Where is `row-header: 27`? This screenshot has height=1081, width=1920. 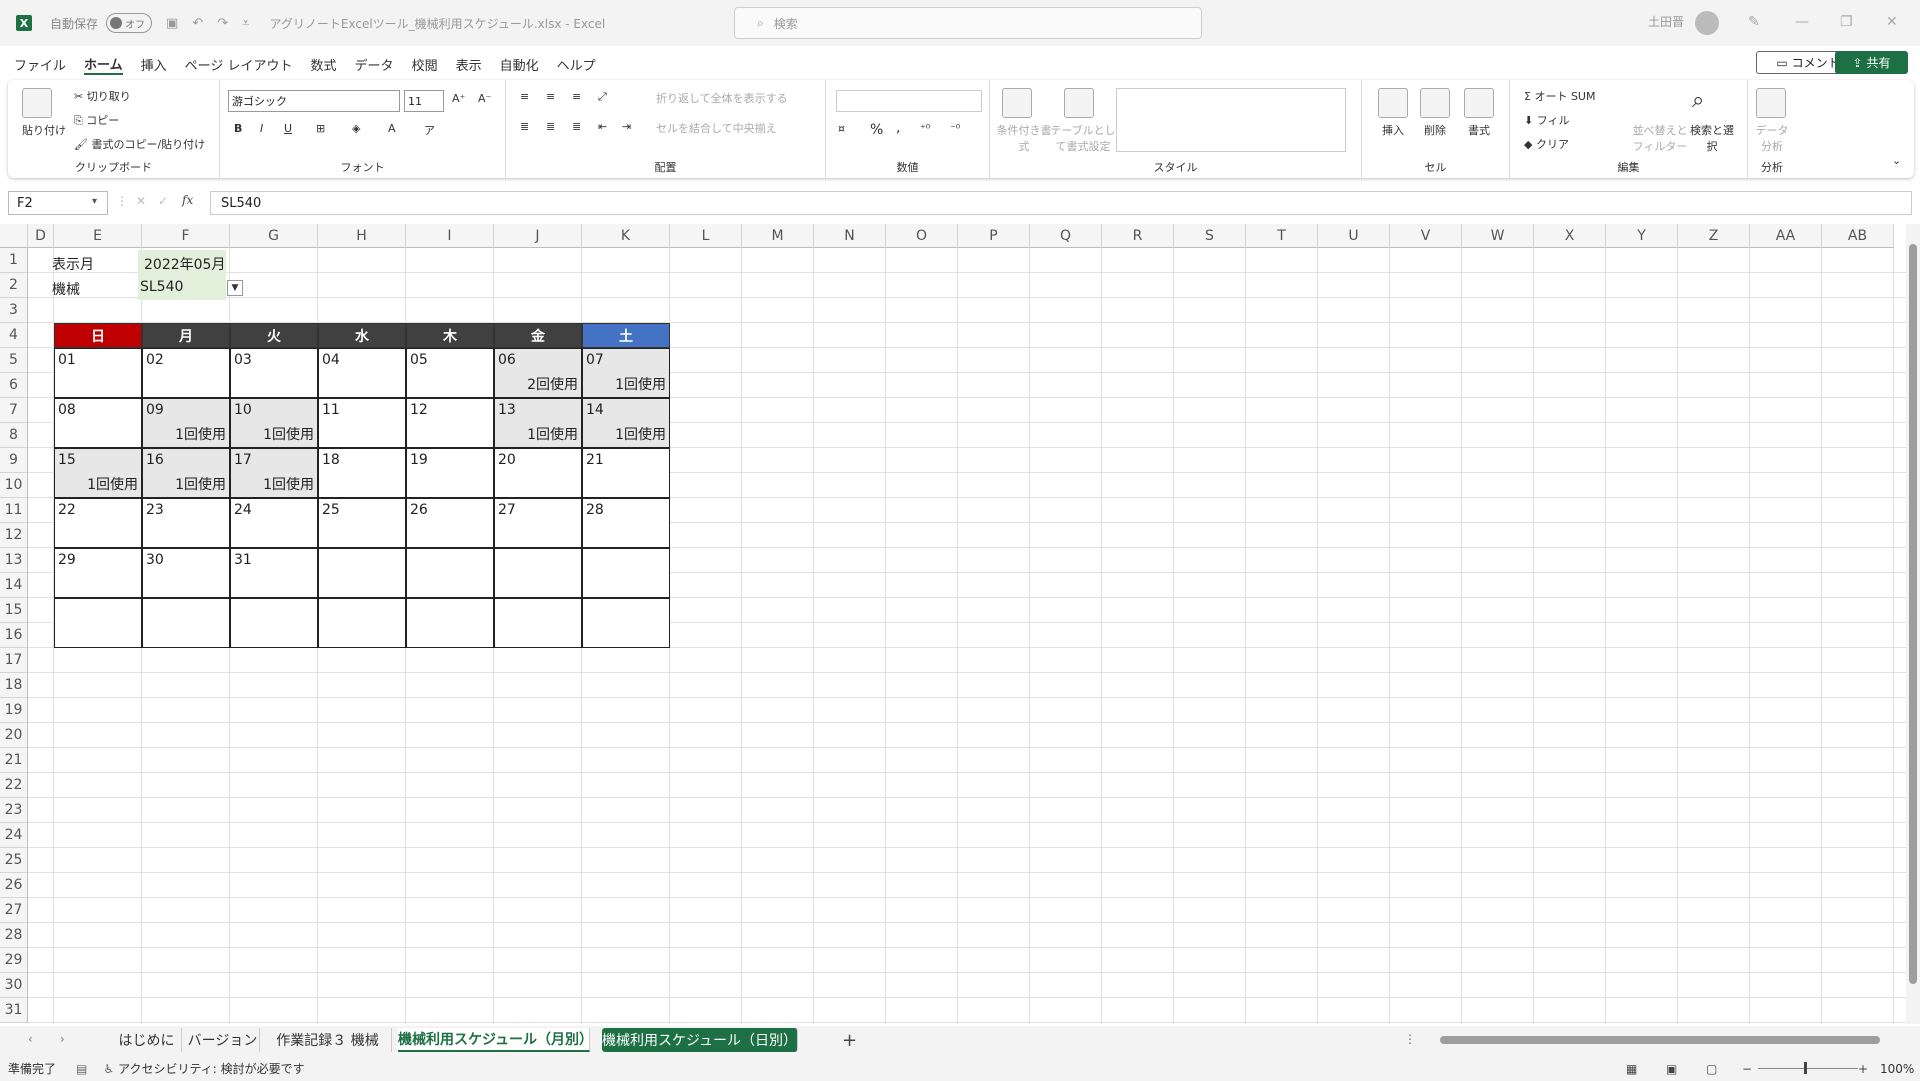
row-header: 27 is located at coordinates (14, 910).